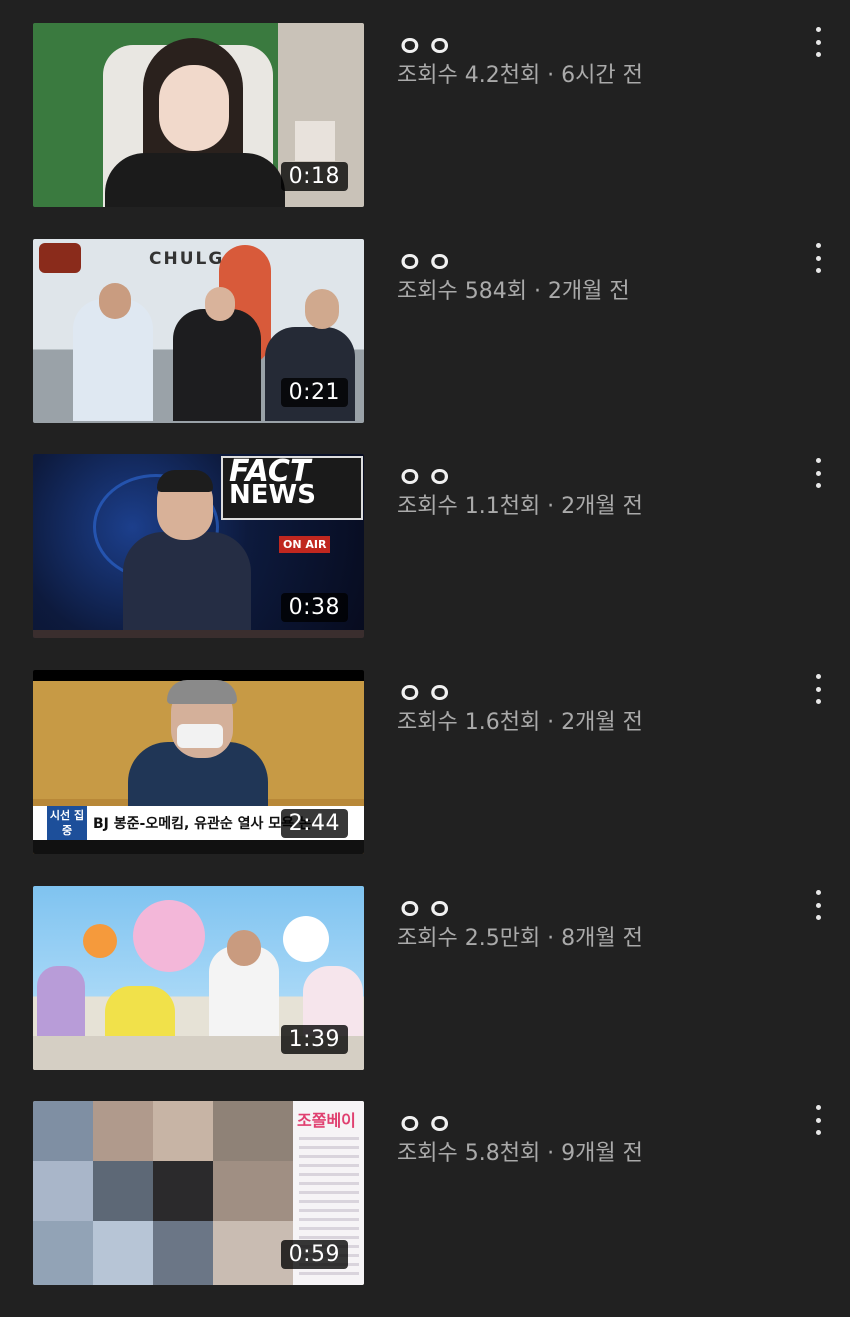 This screenshot has width=850, height=1317. Describe the element at coordinates (187, 259) in the screenshot. I see `thumb-sign-text: CHULG` at that location.